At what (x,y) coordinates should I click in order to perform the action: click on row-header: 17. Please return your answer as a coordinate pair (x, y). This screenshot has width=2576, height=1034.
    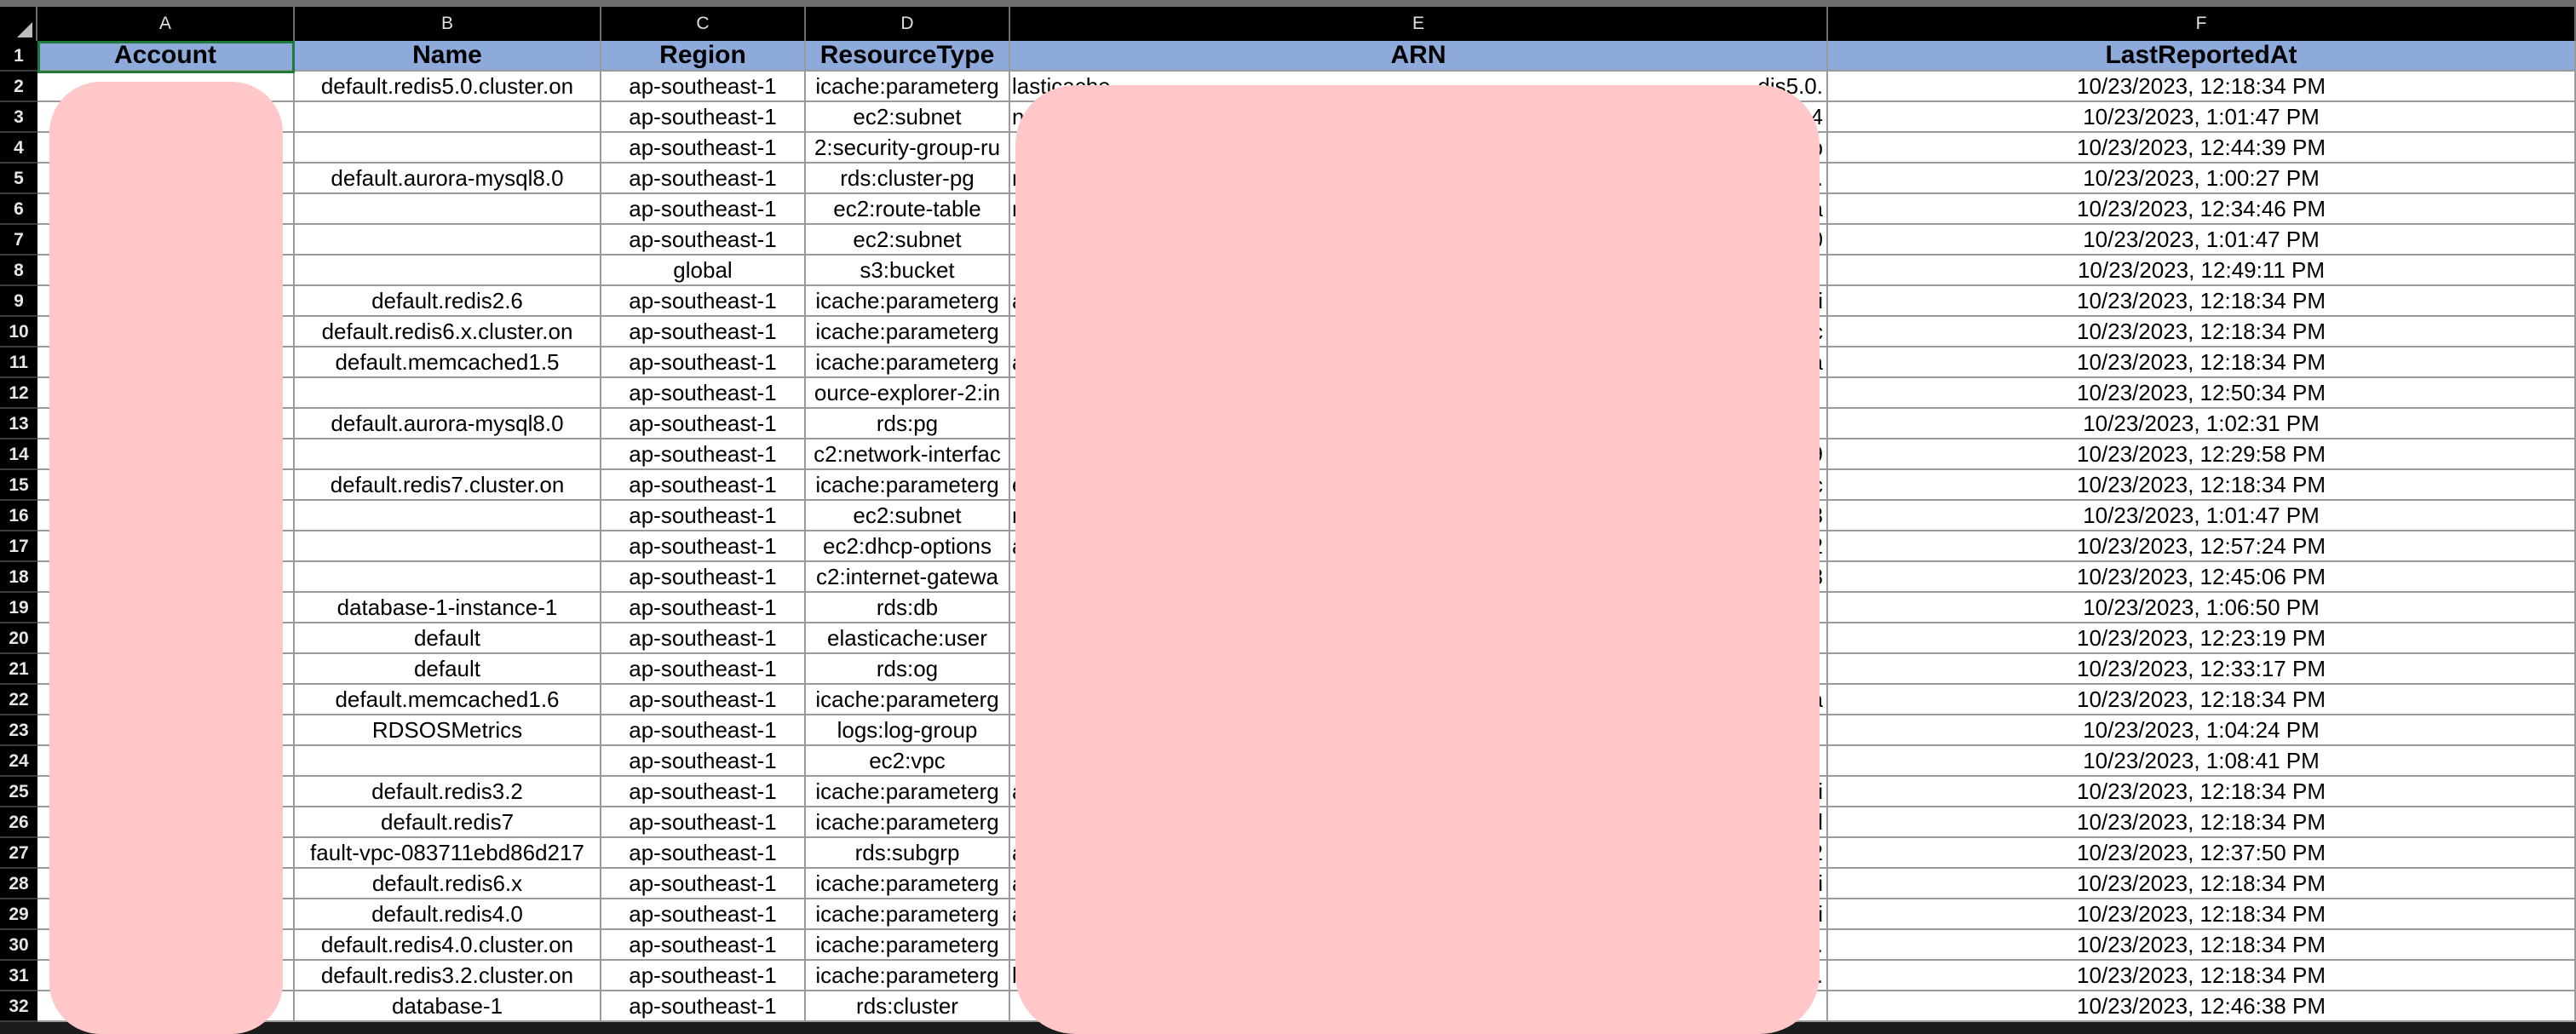
    Looking at the image, I should click on (18, 546).